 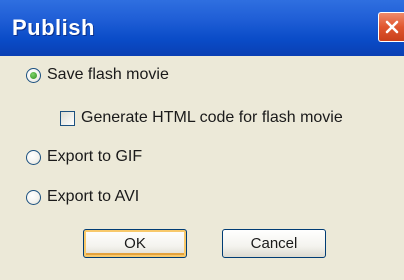 I want to click on close-icon, so click(x=391, y=27).